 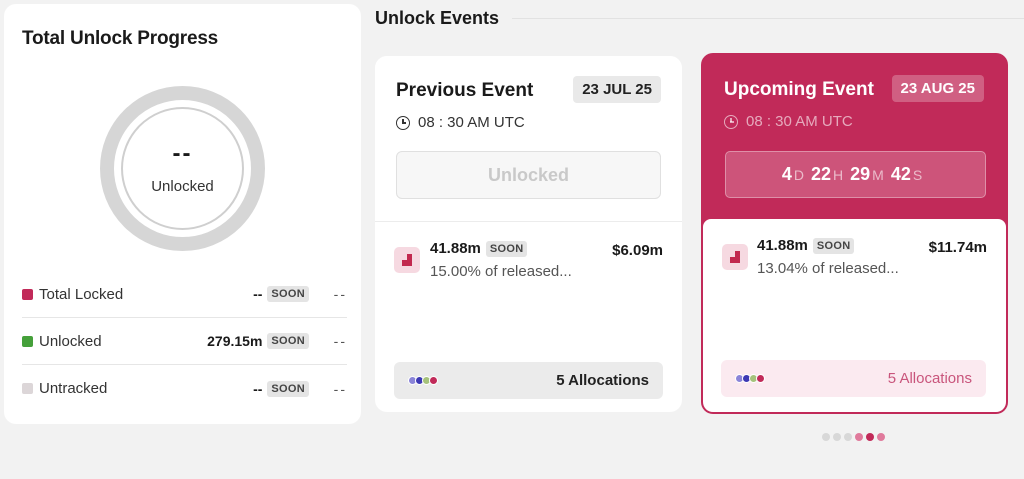 What do you see at coordinates (820, 174) in the screenshot?
I see `countdown-hours: 22` at bounding box center [820, 174].